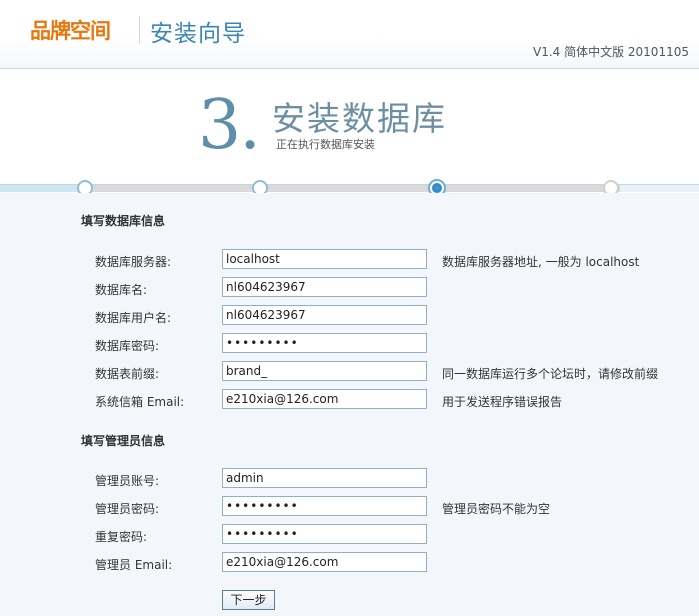  Describe the element at coordinates (127, 481) in the screenshot. I see `admin-account-label: 管理员账号:` at that location.